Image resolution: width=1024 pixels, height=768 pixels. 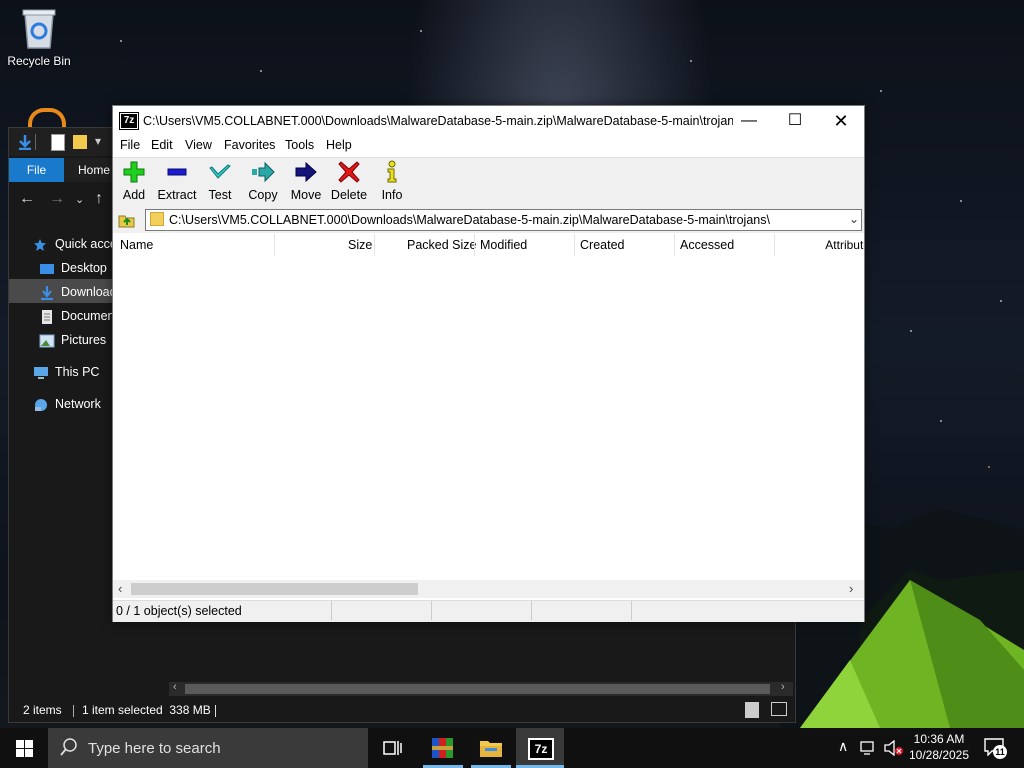 I want to click on selection-status: 0 / 1 object(s) selected, so click(x=179, y=611).